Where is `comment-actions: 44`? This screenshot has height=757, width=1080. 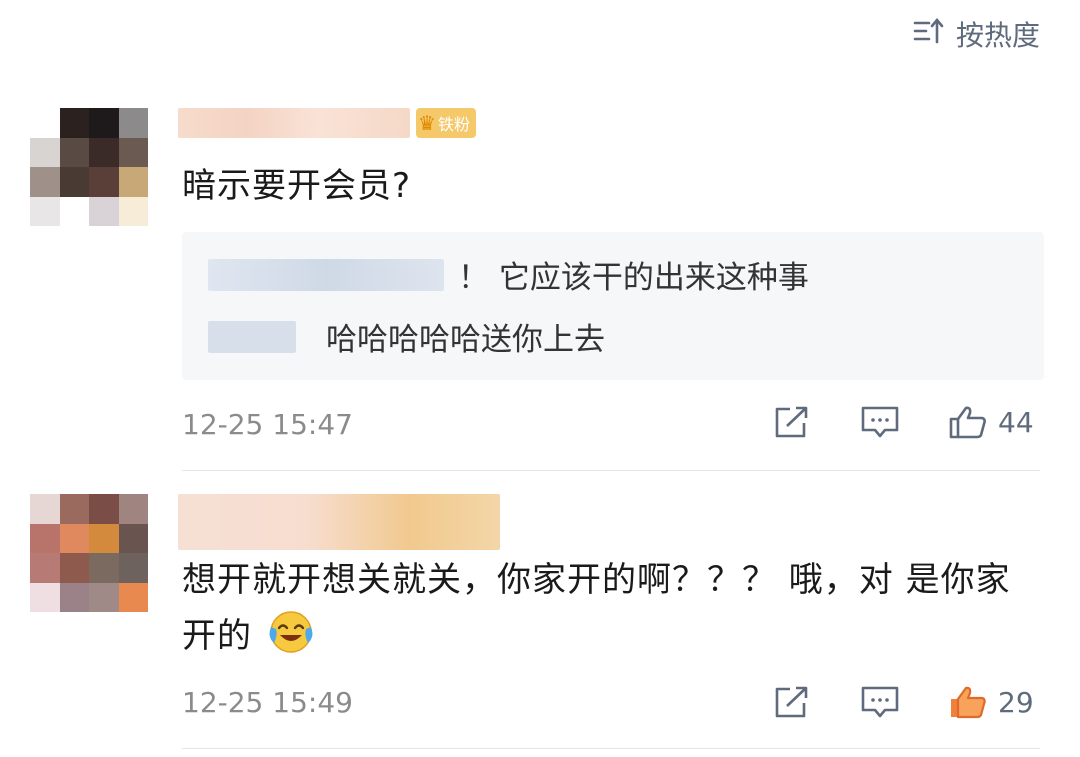
comment-actions: 44 is located at coordinates (903, 422).